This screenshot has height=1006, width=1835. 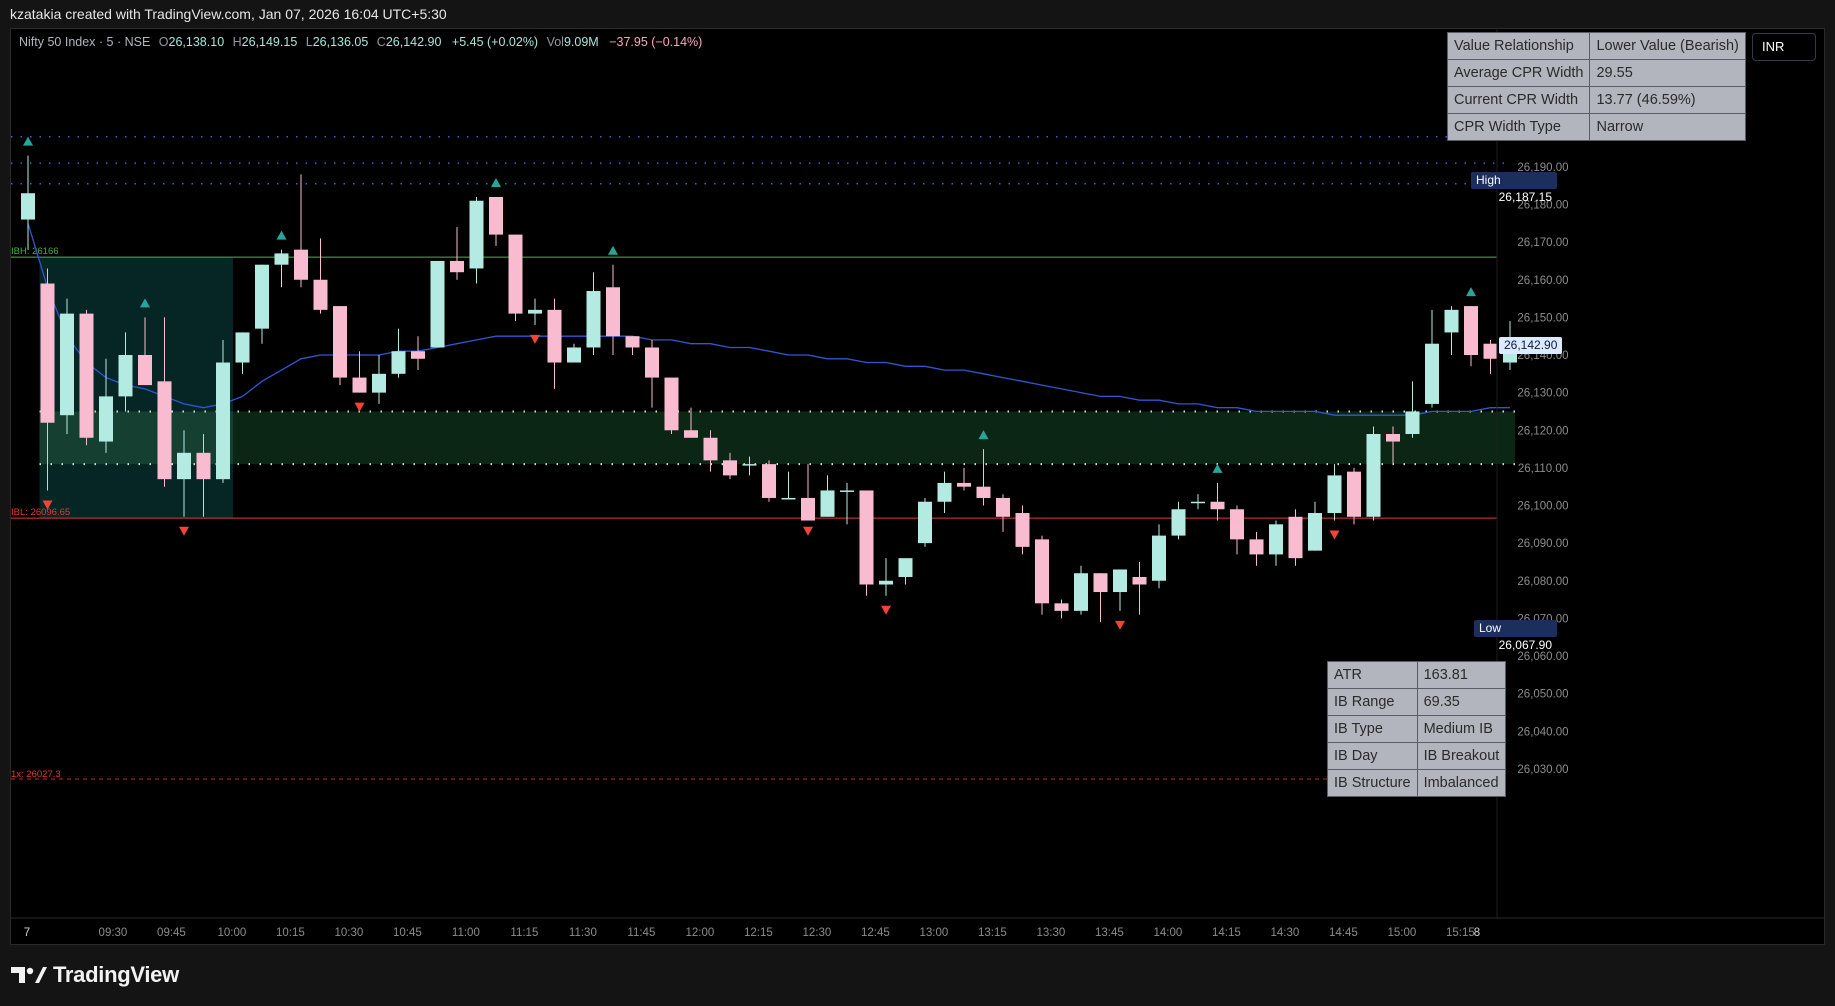 I want to click on open-value: 26,138.10, so click(x=196, y=42).